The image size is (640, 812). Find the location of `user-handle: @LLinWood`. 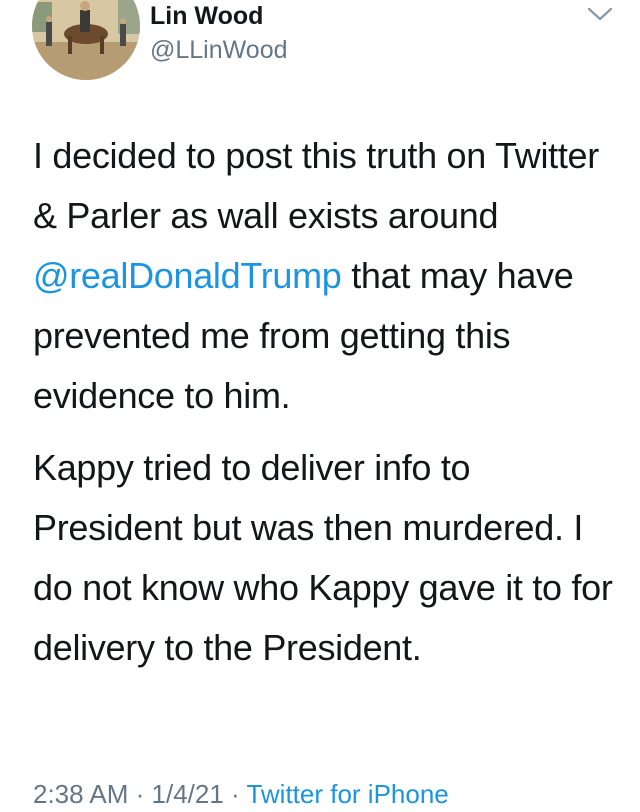

user-handle: @LLinWood is located at coordinates (219, 50).